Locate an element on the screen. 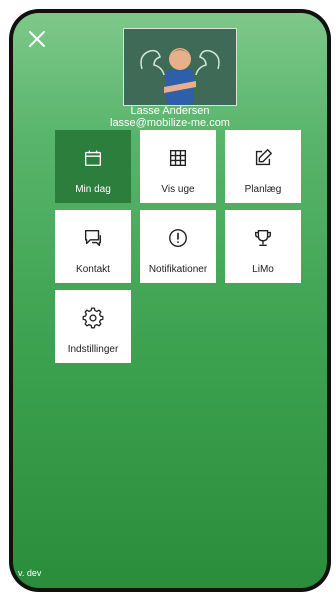 The image size is (336, 594). chat-icon is located at coordinates (93, 238).